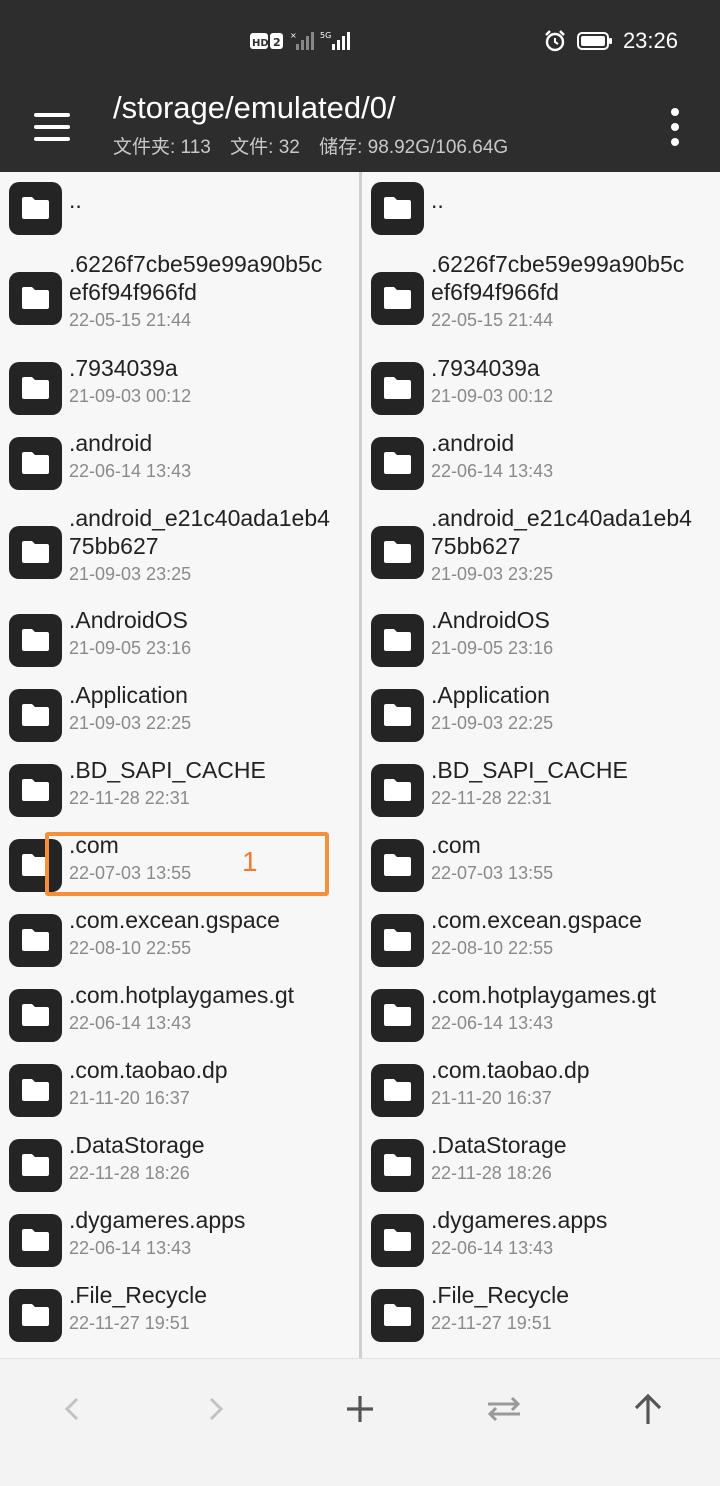 This screenshot has height=1486, width=720. I want to click on hd-icon: HD 2, so click(266, 41).